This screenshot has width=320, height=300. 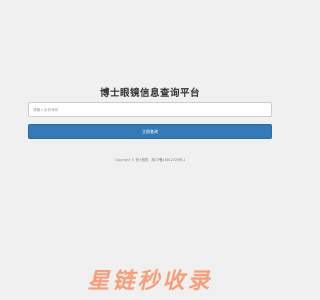 What do you see at coordinates (150, 281) in the screenshot?
I see `watermark: 星链秒收录` at bounding box center [150, 281].